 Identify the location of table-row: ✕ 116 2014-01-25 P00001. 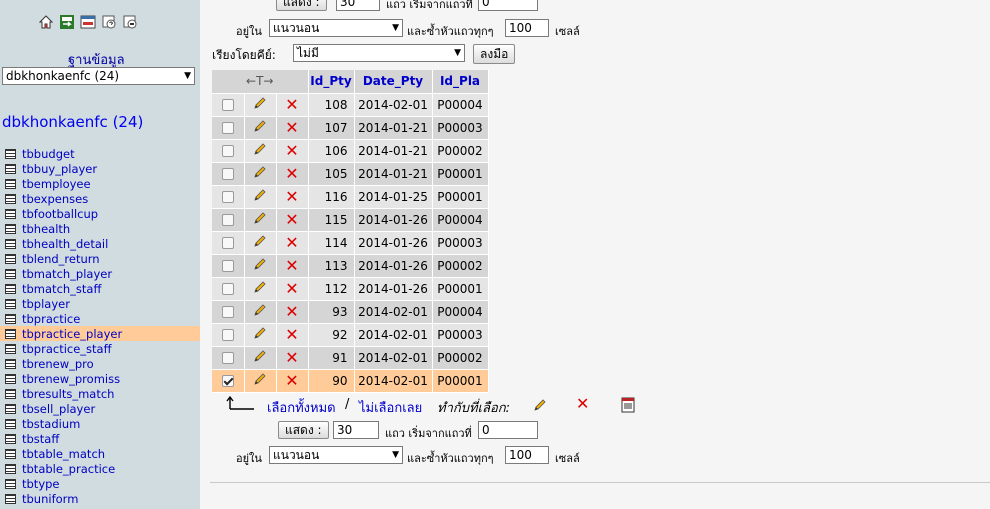
(350, 197).